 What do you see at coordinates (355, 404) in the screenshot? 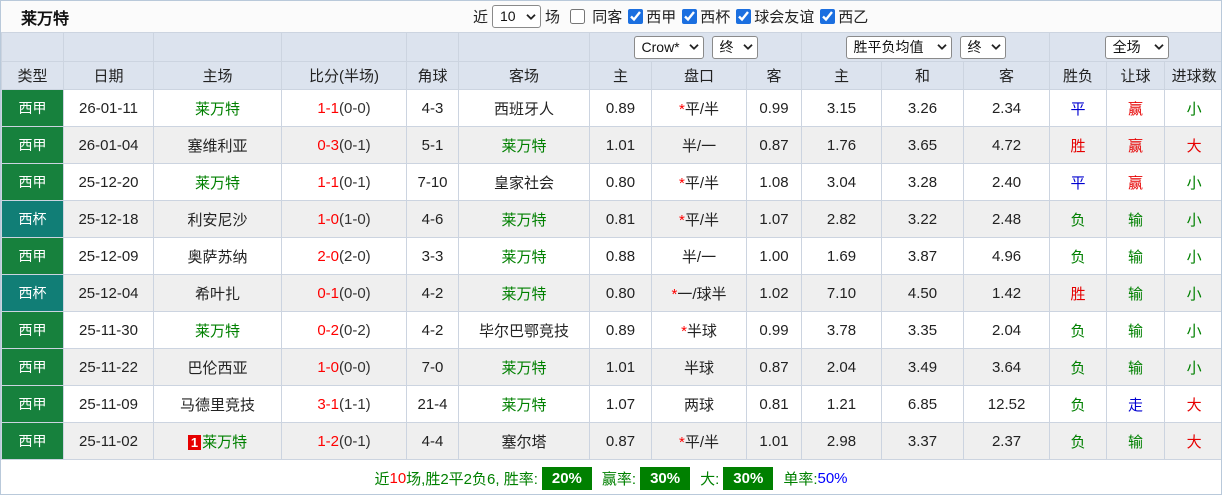
I see `halftime-score: (1-1)` at bounding box center [355, 404].